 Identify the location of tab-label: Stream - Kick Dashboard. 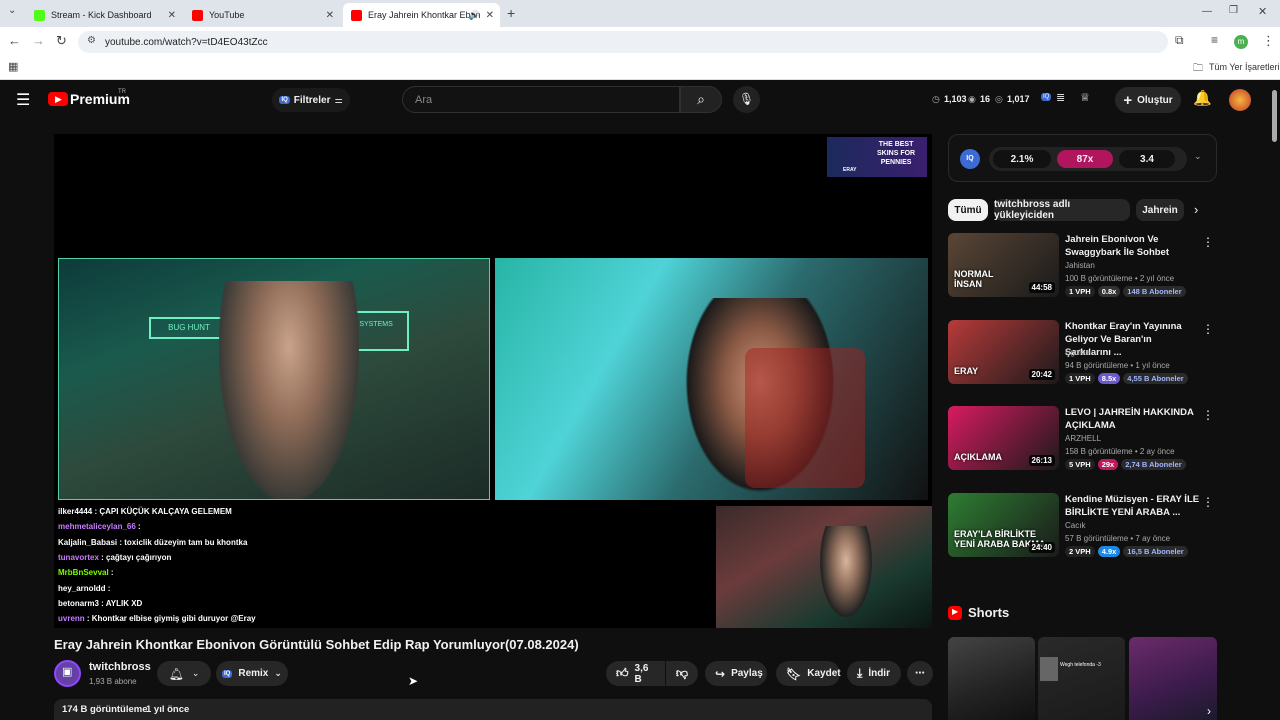
(101, 15).